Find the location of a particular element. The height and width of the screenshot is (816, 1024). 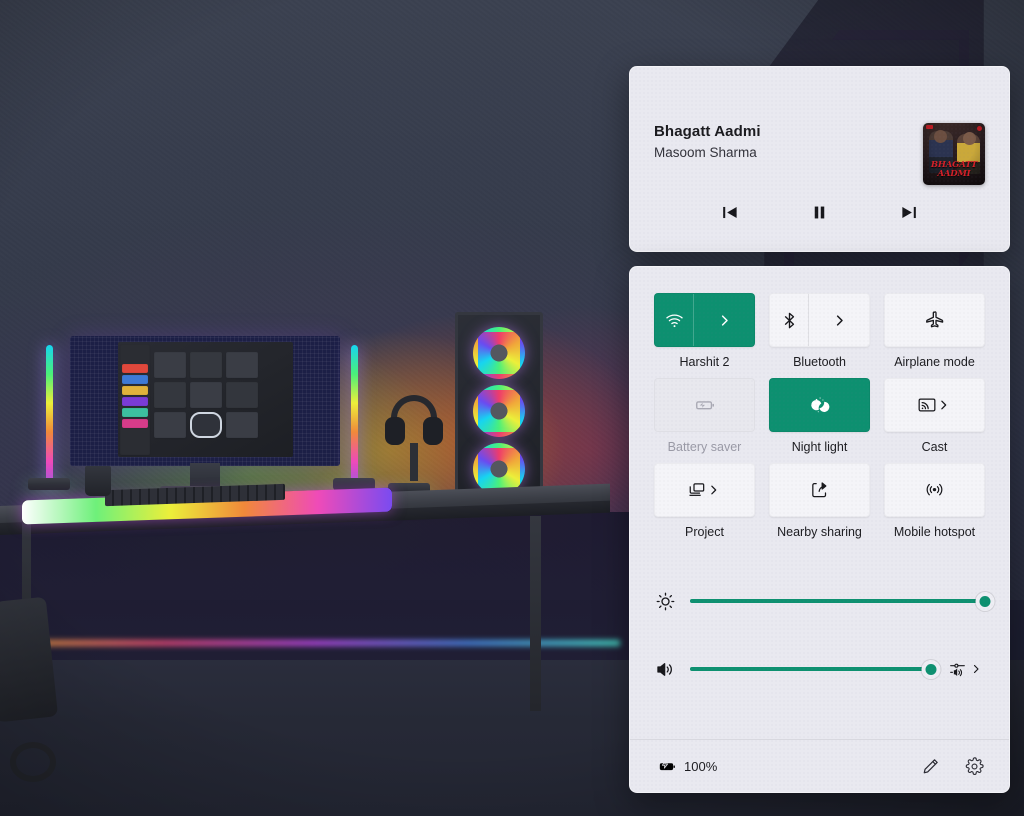

night-light-tile is located at coordinates (819, 405).